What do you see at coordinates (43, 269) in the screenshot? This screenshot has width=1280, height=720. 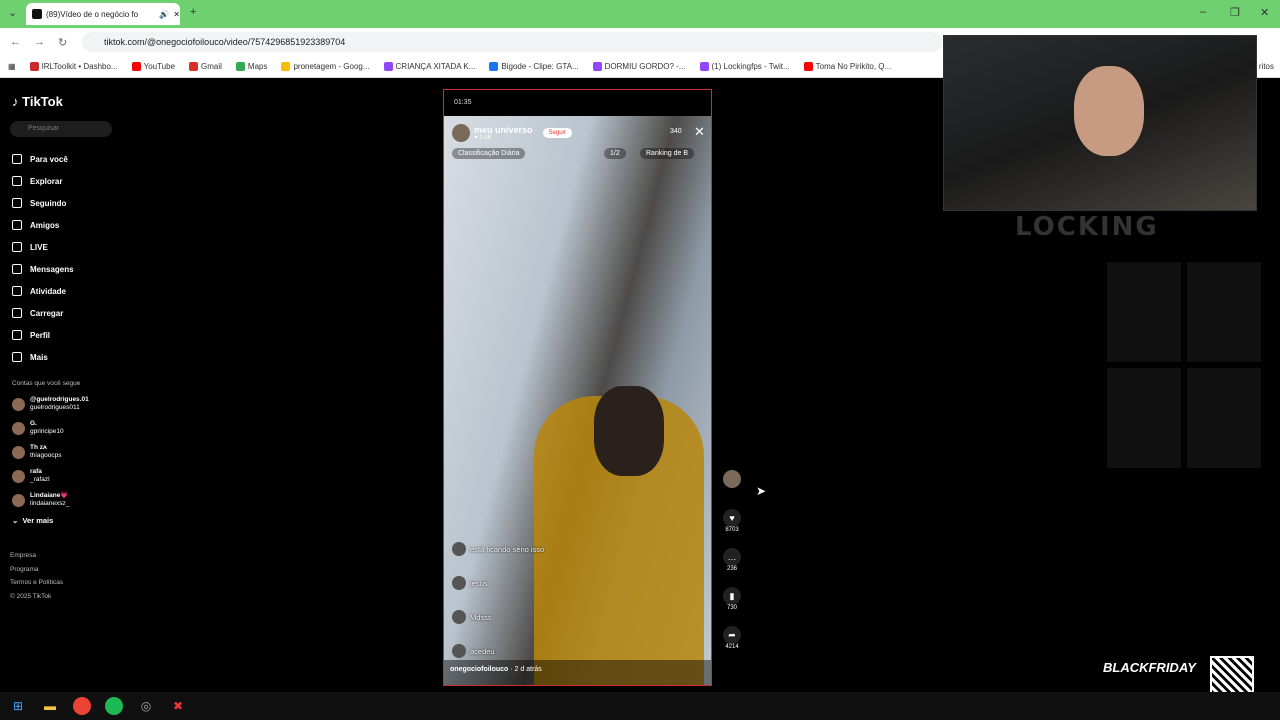 I see `sidebar-item: Mensagens` at bounding box center [43, 269].